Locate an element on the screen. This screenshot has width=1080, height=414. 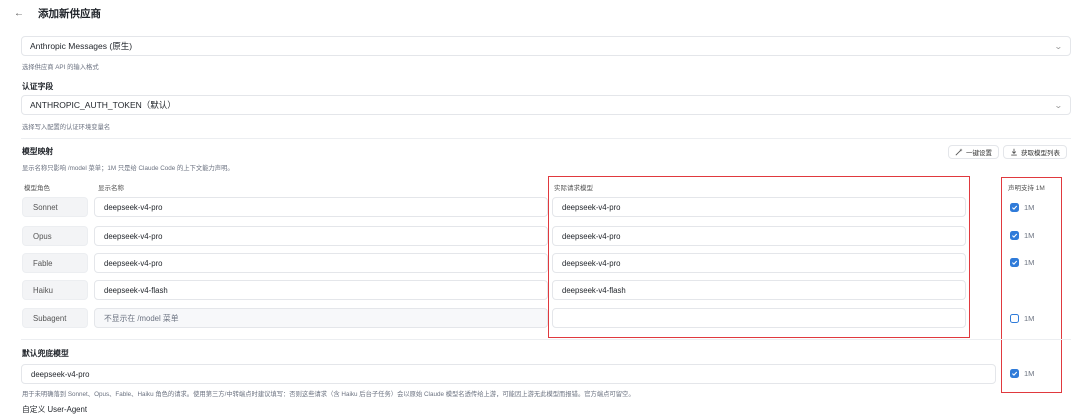
model-role-subagent: Subagent is located at coordinates (55, 318).